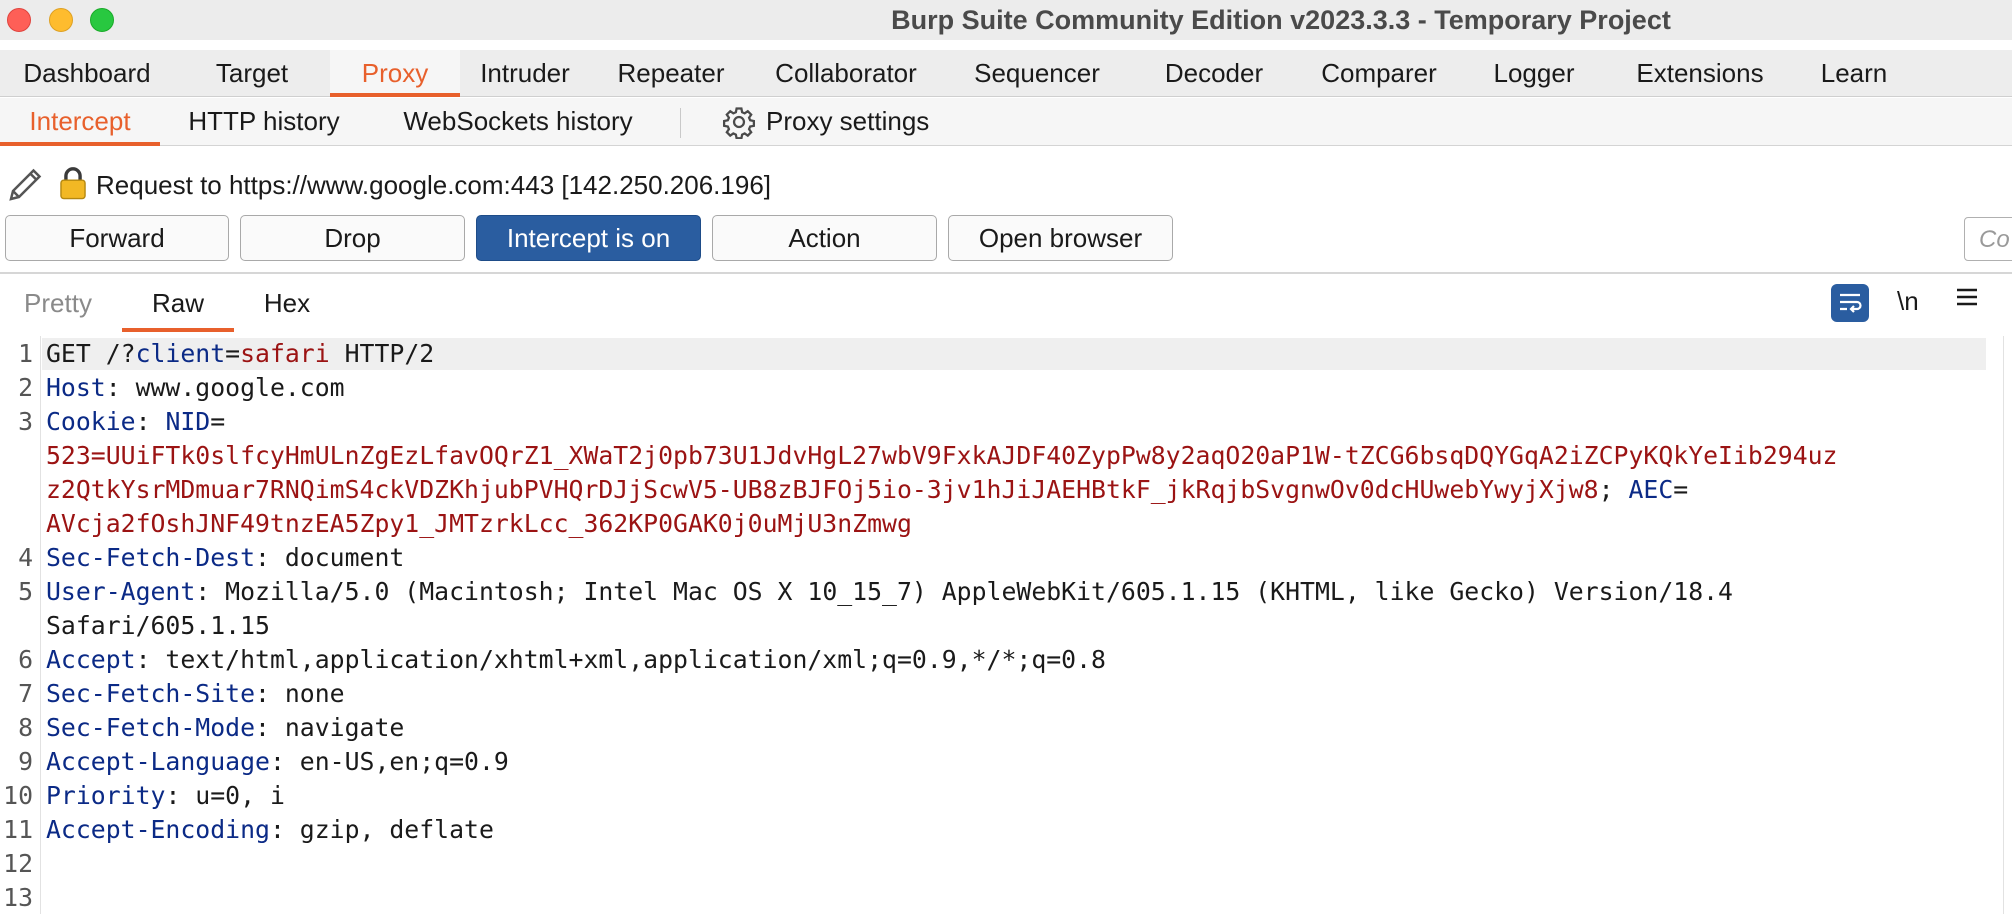 The image size is (2012, 914). Describe the element at coordinates (80, 122) in the screenshot. I see `tab-intercept: Intercept` at that location.